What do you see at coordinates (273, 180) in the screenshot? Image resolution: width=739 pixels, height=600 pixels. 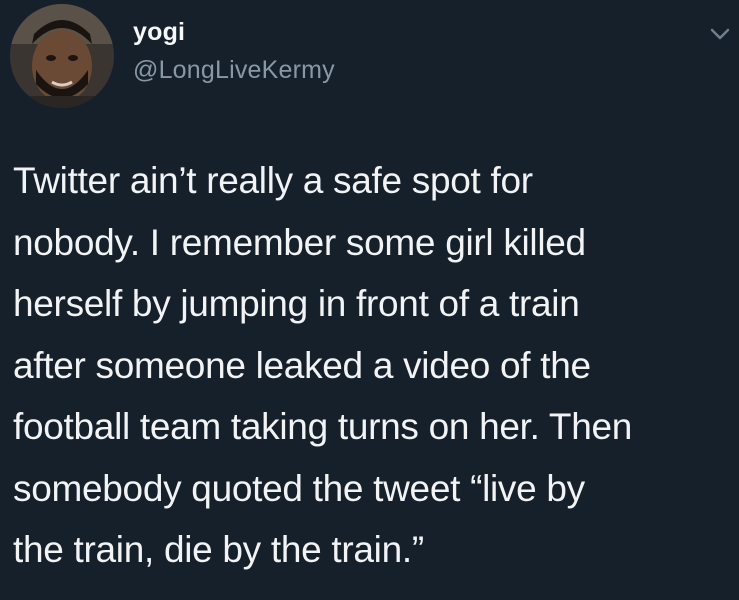 I see `tweet-line: Twitter ain’t really a safe spot for` at bounding box center [273, 180].